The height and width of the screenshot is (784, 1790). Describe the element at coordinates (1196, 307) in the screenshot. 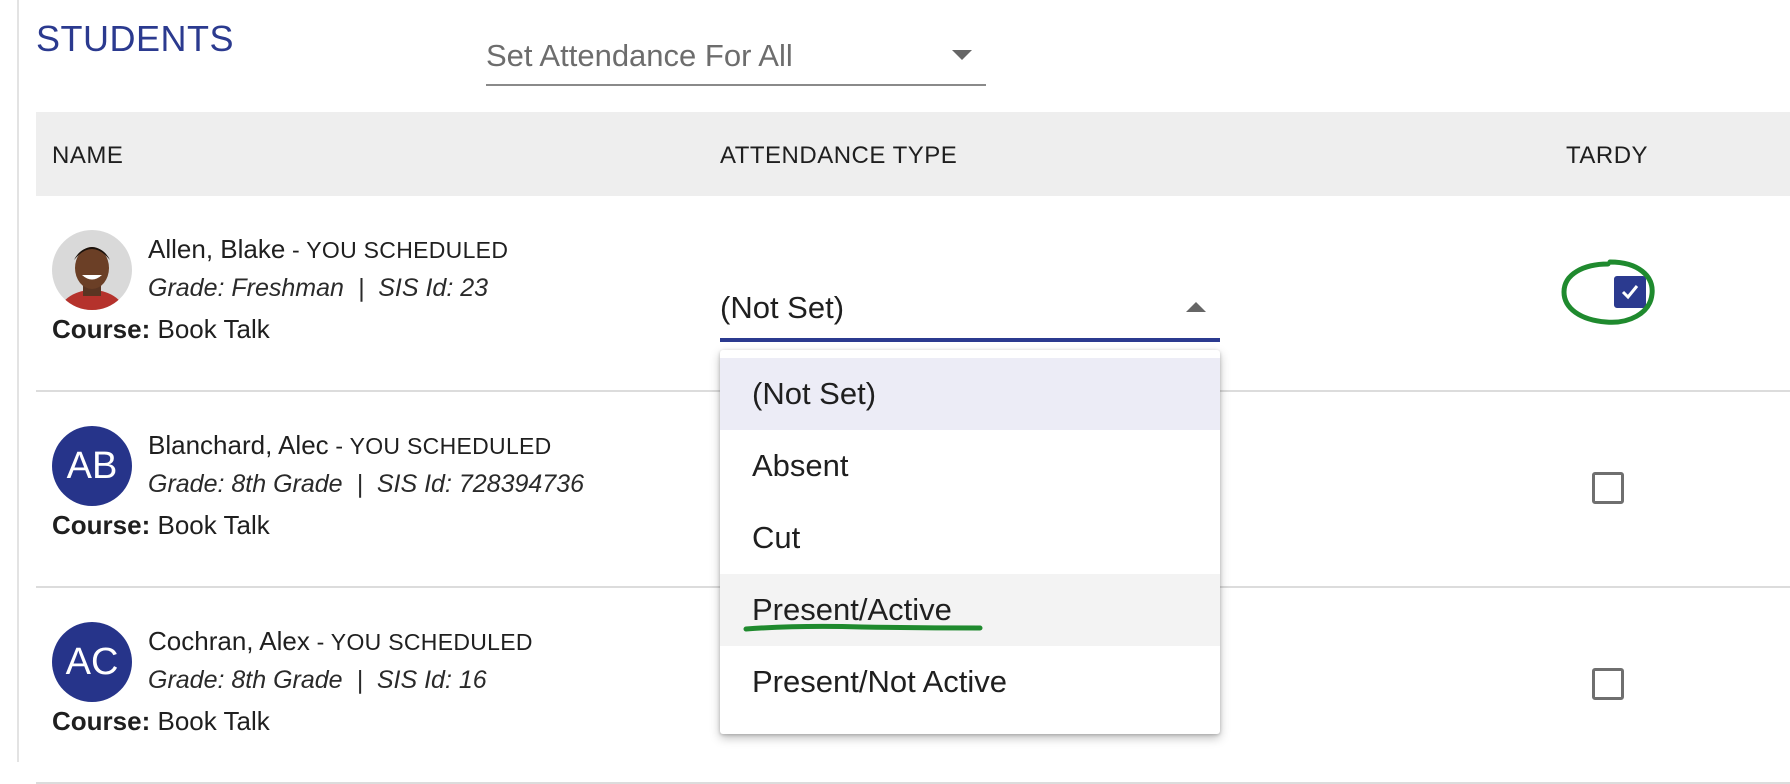

I see `caret-up-icon` at that location.